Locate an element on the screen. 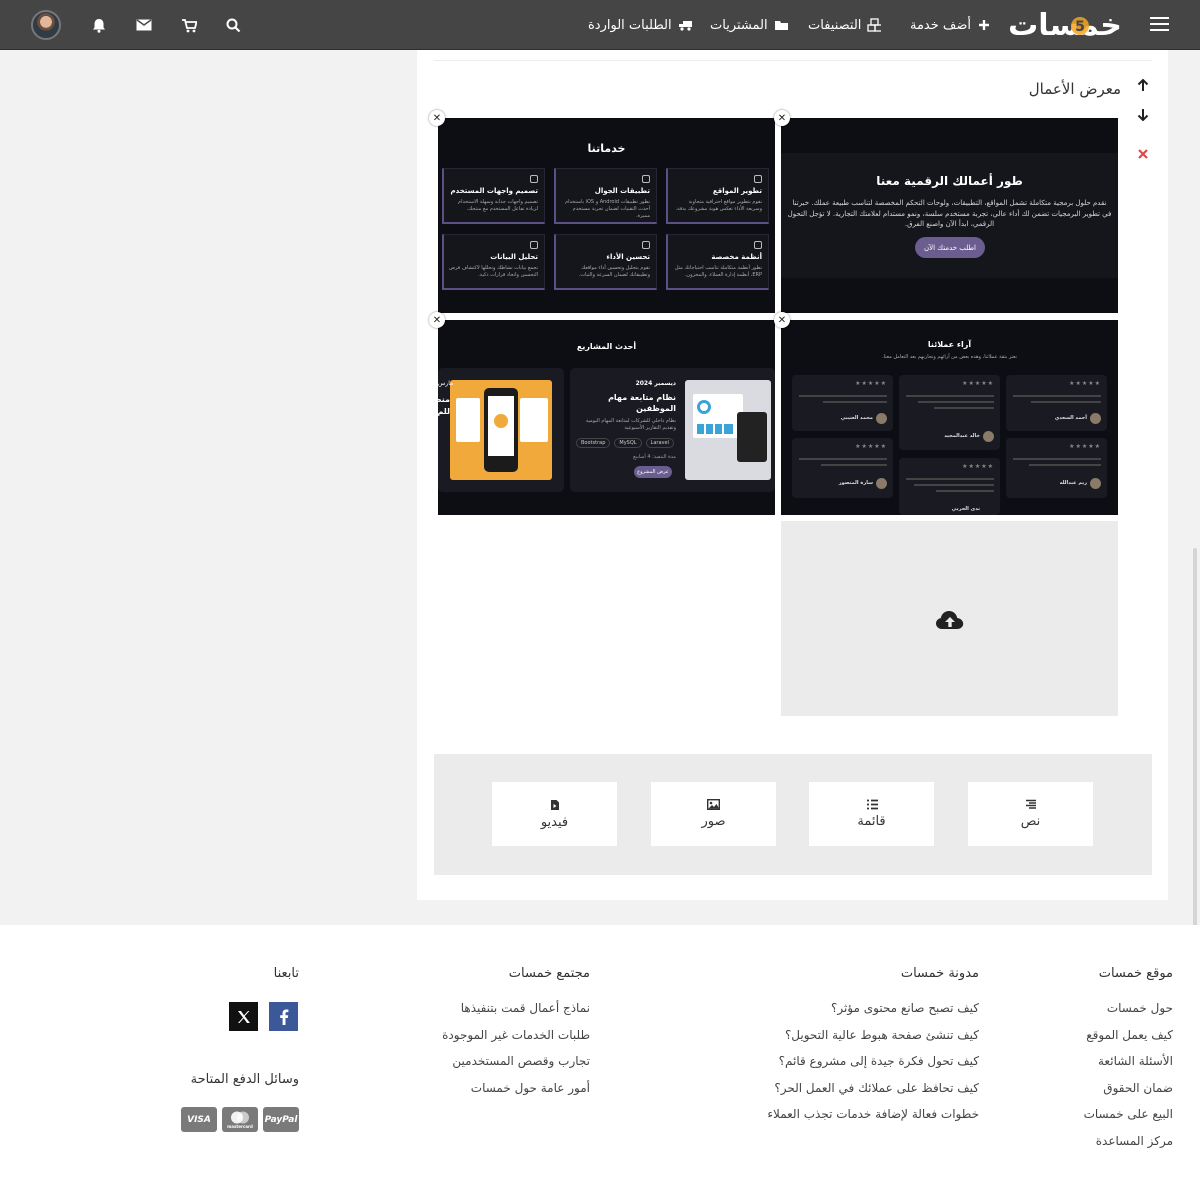 The image size is (1200, 1200). visa-icon: VISA is located at coordinates (199, 1119).